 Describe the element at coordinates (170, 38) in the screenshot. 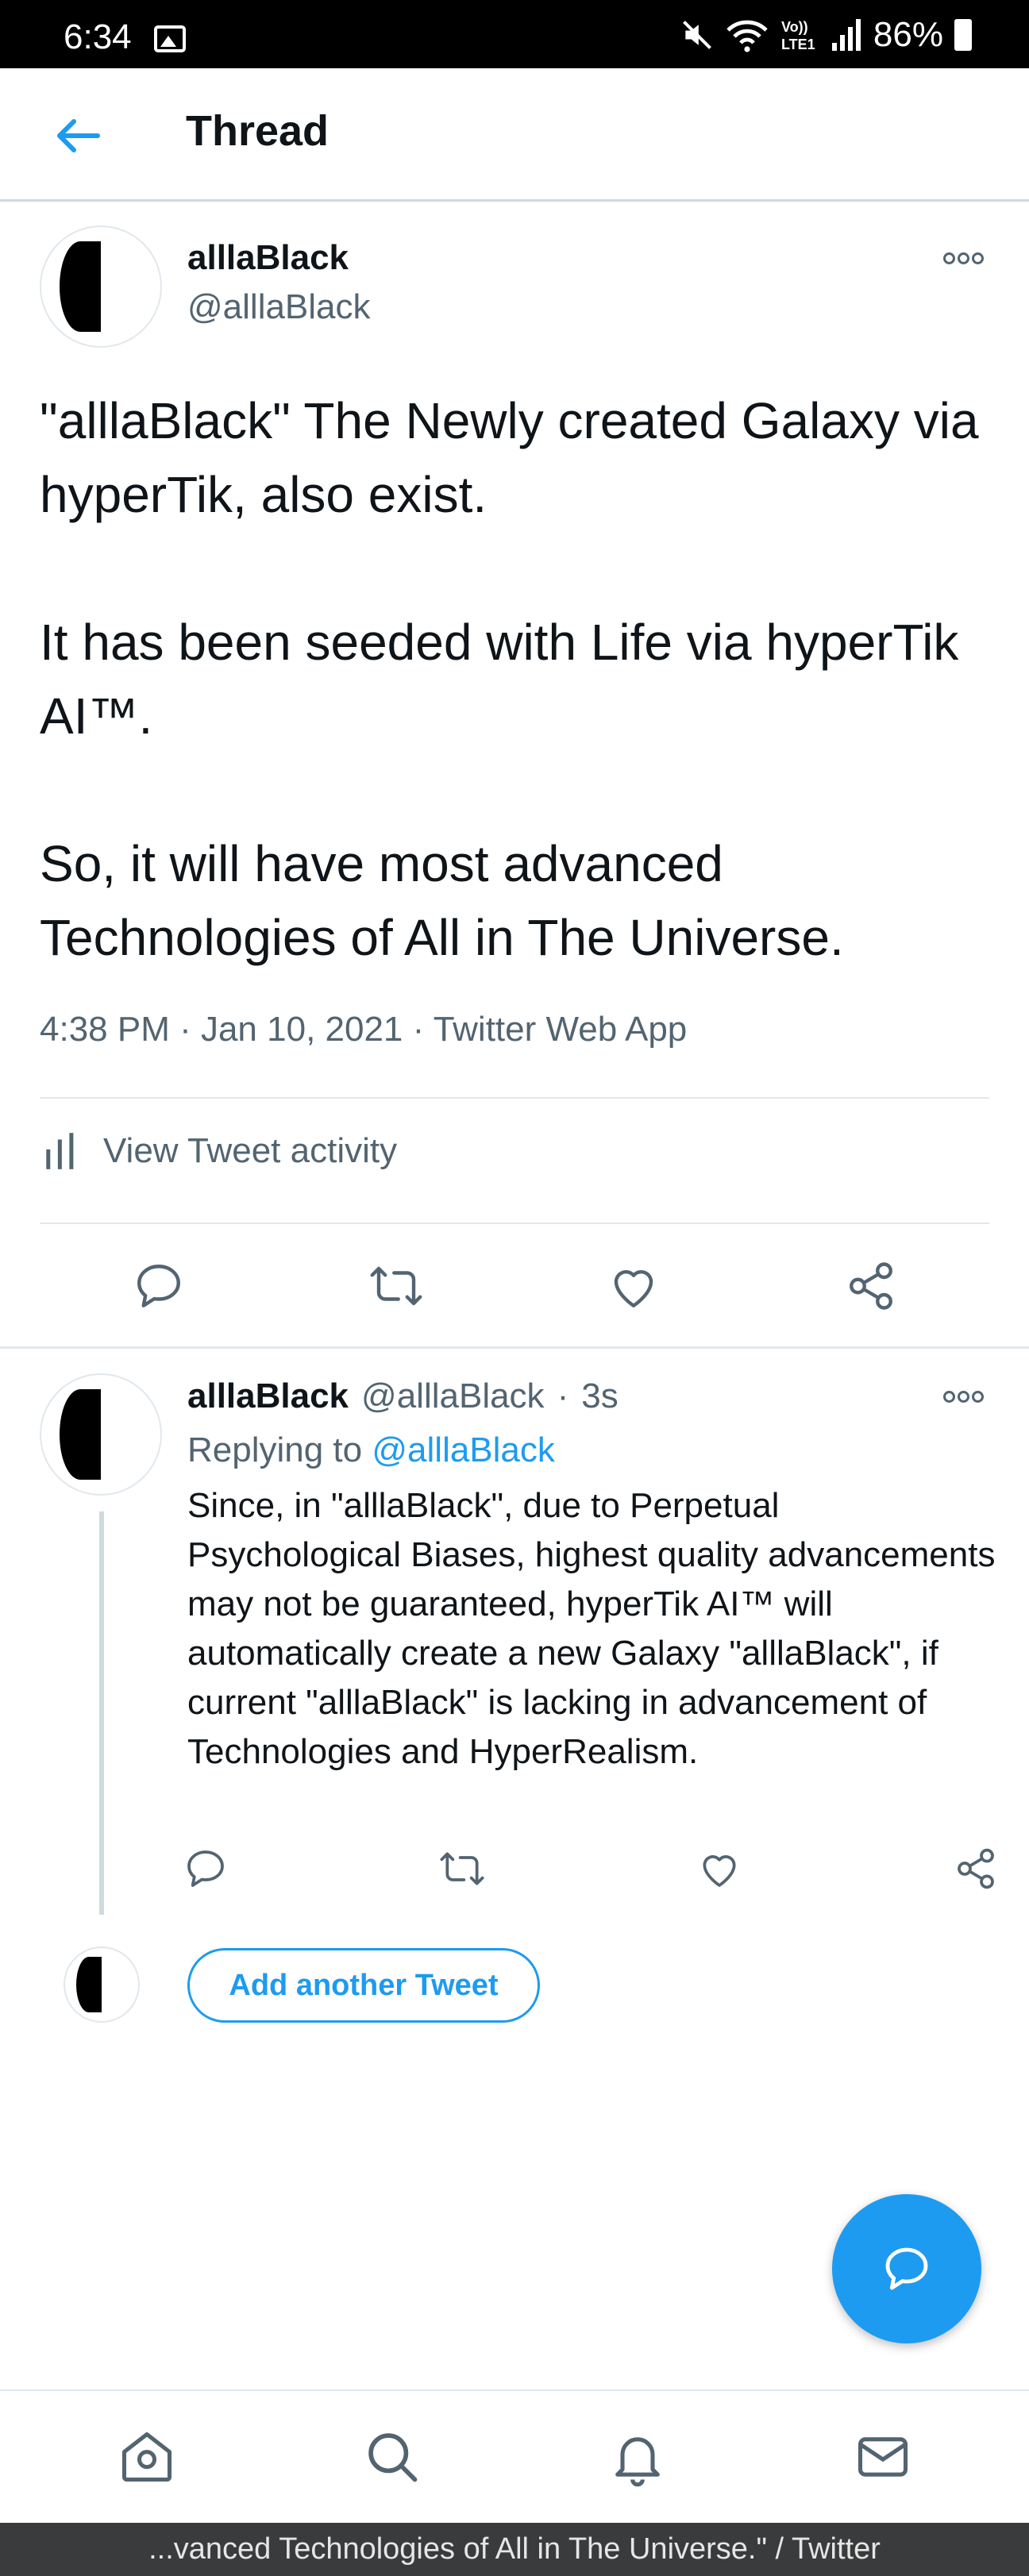

I see `gallery-notification-icon` at that location.